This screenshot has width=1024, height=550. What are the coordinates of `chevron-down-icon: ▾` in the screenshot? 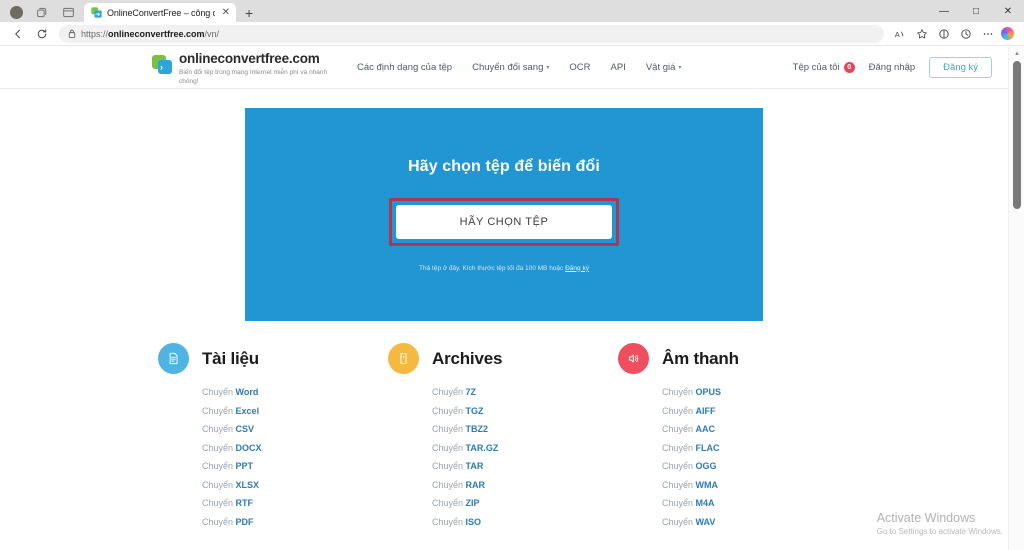 It's located at (548, 68).